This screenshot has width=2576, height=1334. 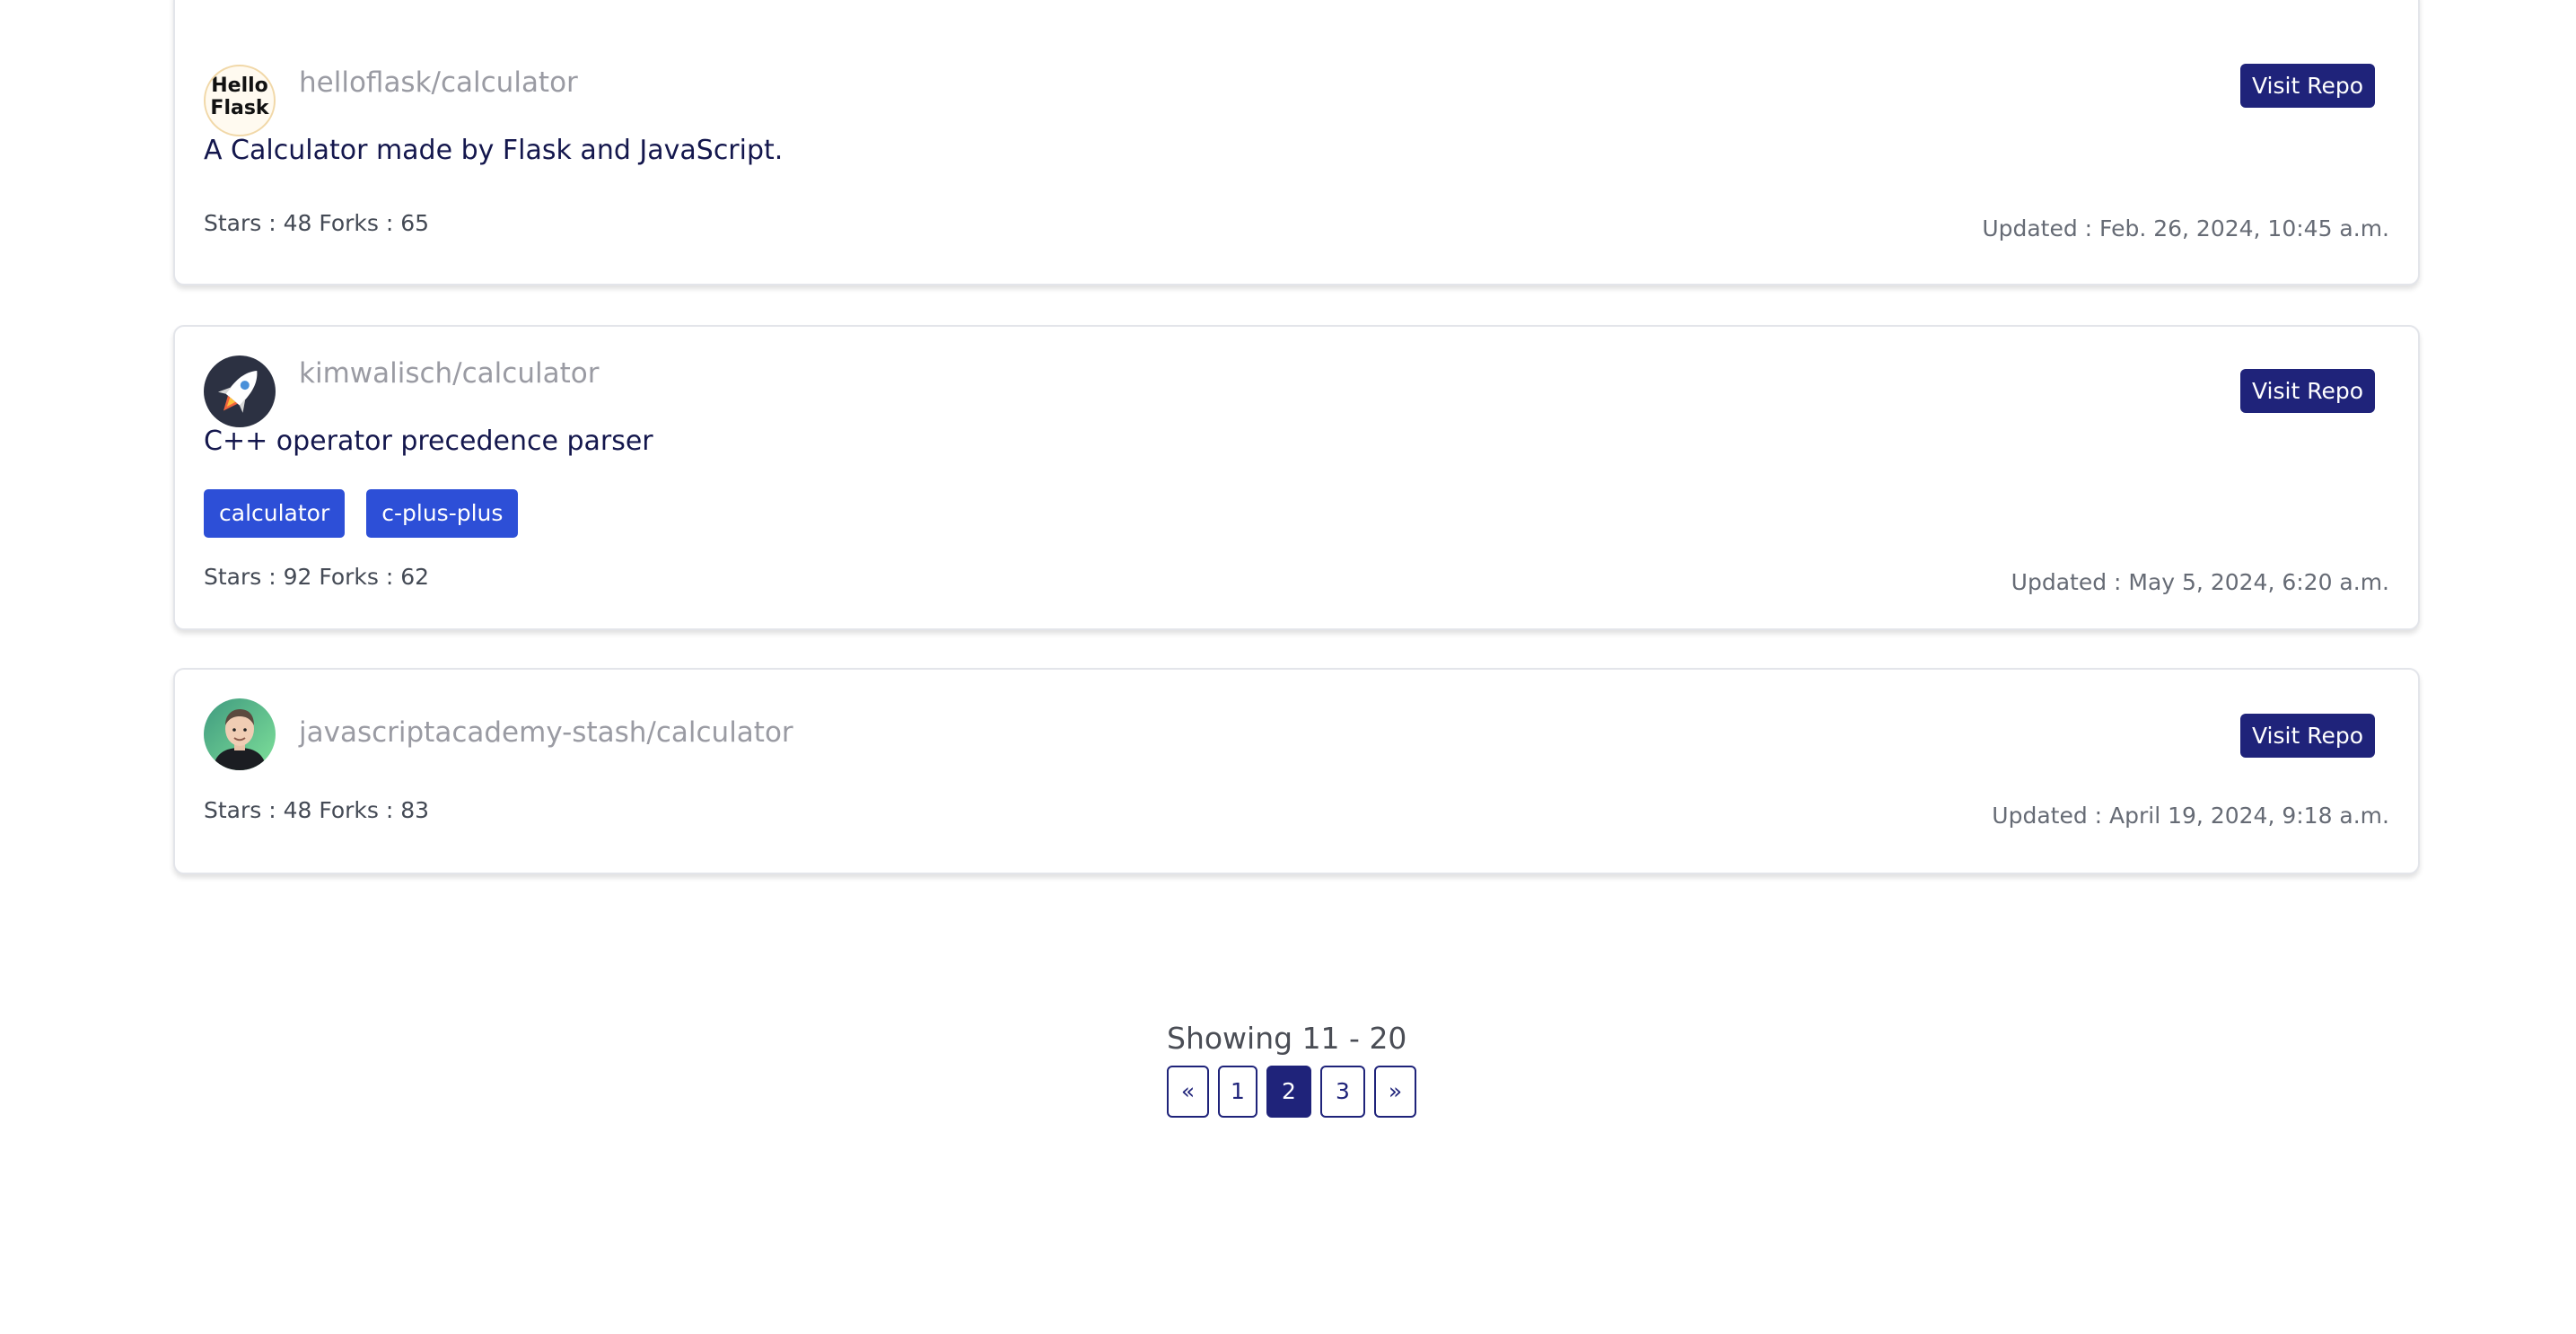 What do you see at coordinates (449, 373) in the screenshot?
I see `repo-name: kimwalisch/calculator` at bounding box center [449, 373].